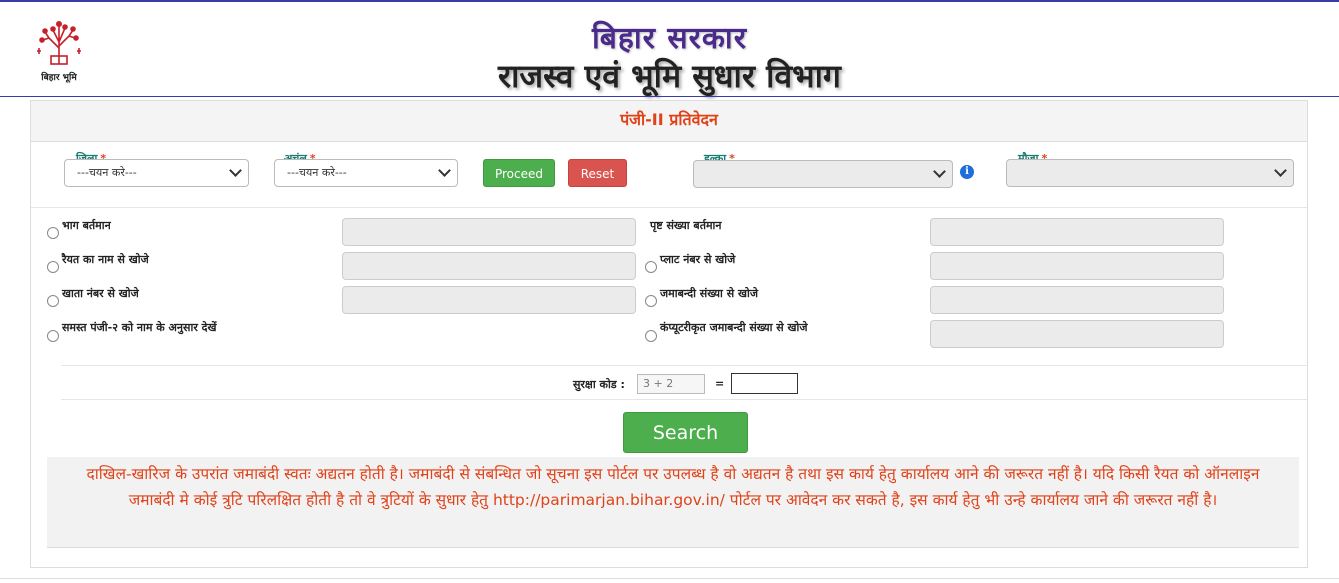  Describe the element at coordinates (684, 365) in the screenshot. I see `options-divider` at that location.